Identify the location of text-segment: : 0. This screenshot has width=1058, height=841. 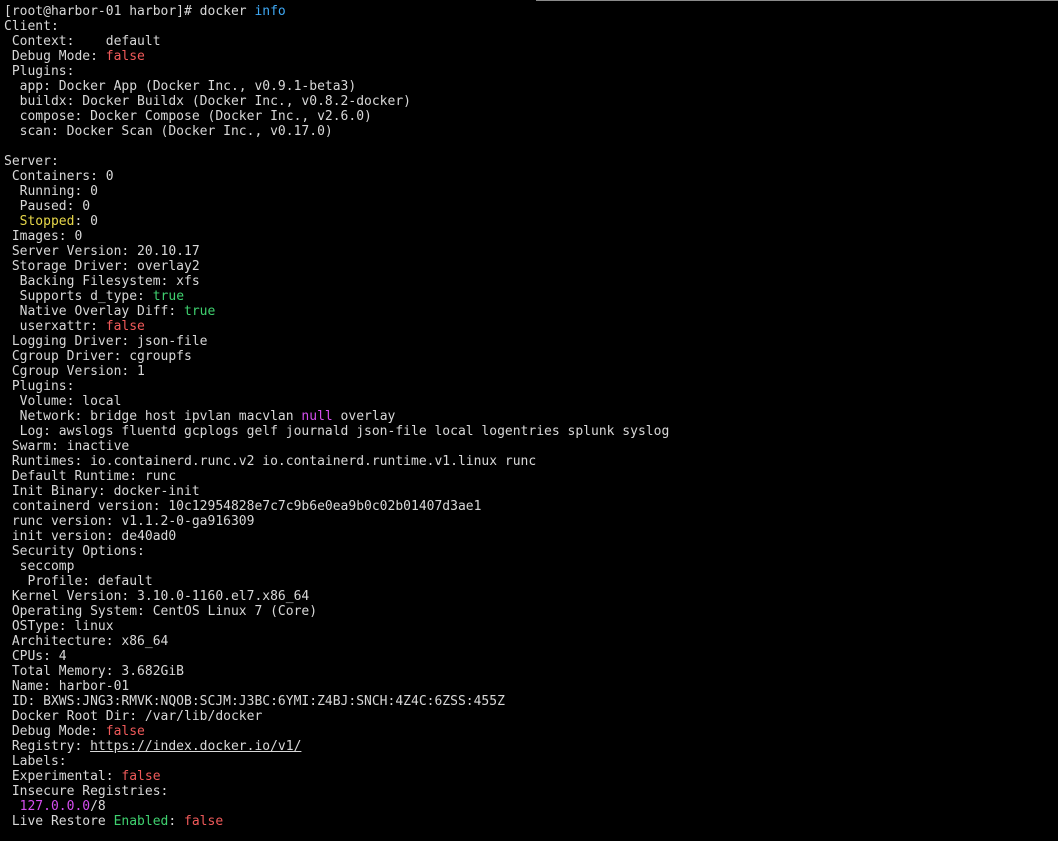
(86, 221).